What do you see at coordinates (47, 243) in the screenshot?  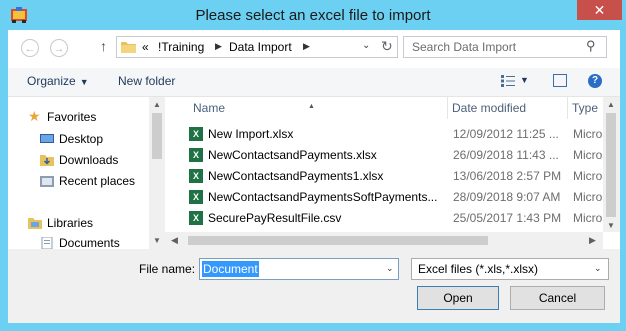 I see `documents-icon` at bounding box center [47, 243].